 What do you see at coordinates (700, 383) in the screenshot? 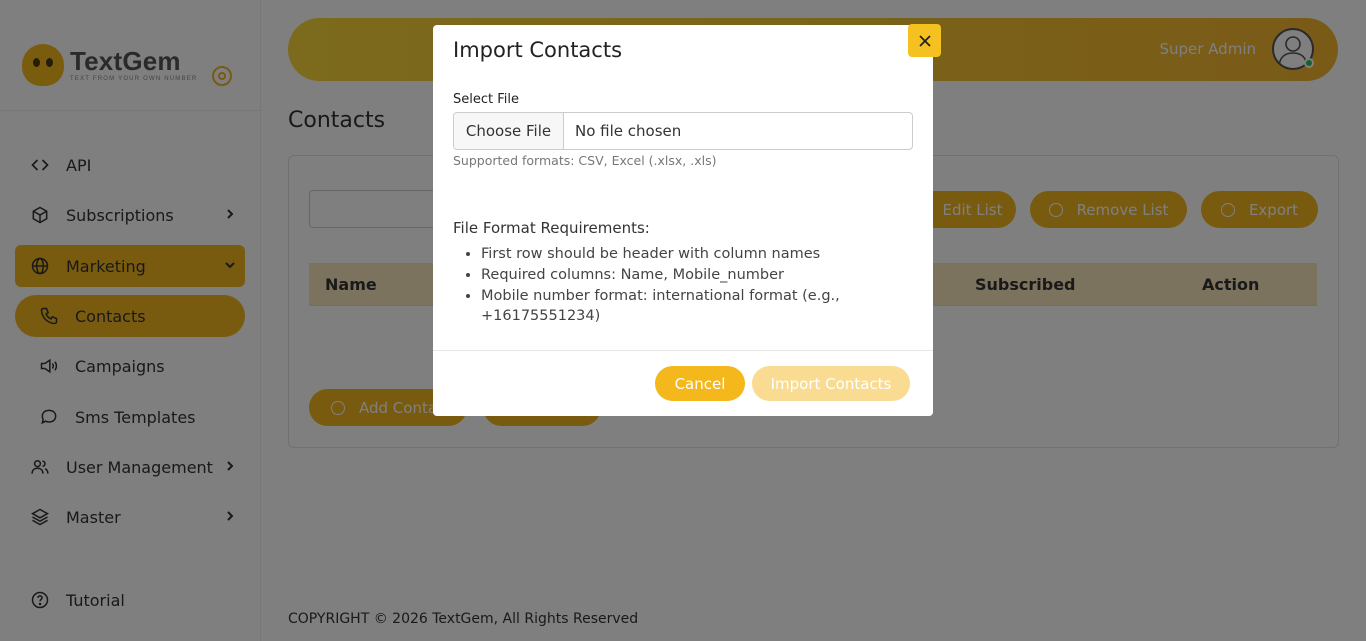
I see `cancel-button: Cancel` at bounding box center [700, 383].